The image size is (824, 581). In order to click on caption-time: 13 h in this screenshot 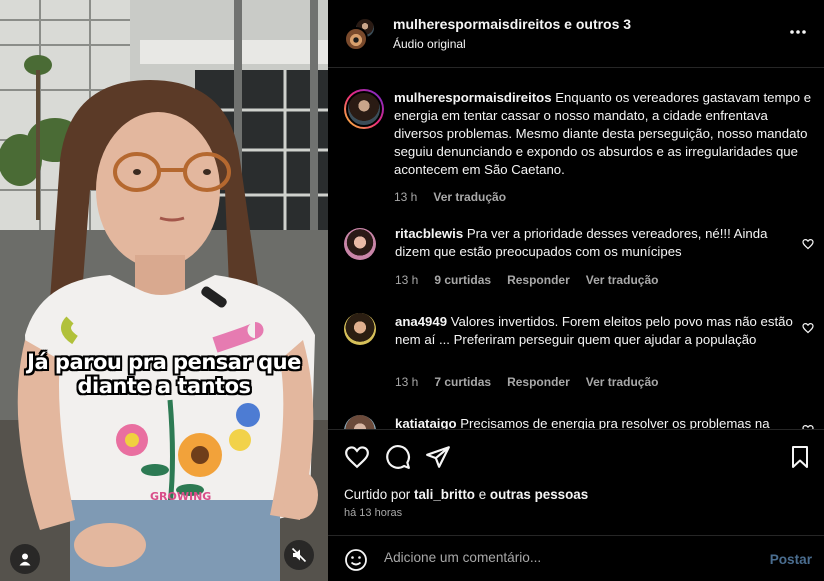, I will do `click(405, 197)`.